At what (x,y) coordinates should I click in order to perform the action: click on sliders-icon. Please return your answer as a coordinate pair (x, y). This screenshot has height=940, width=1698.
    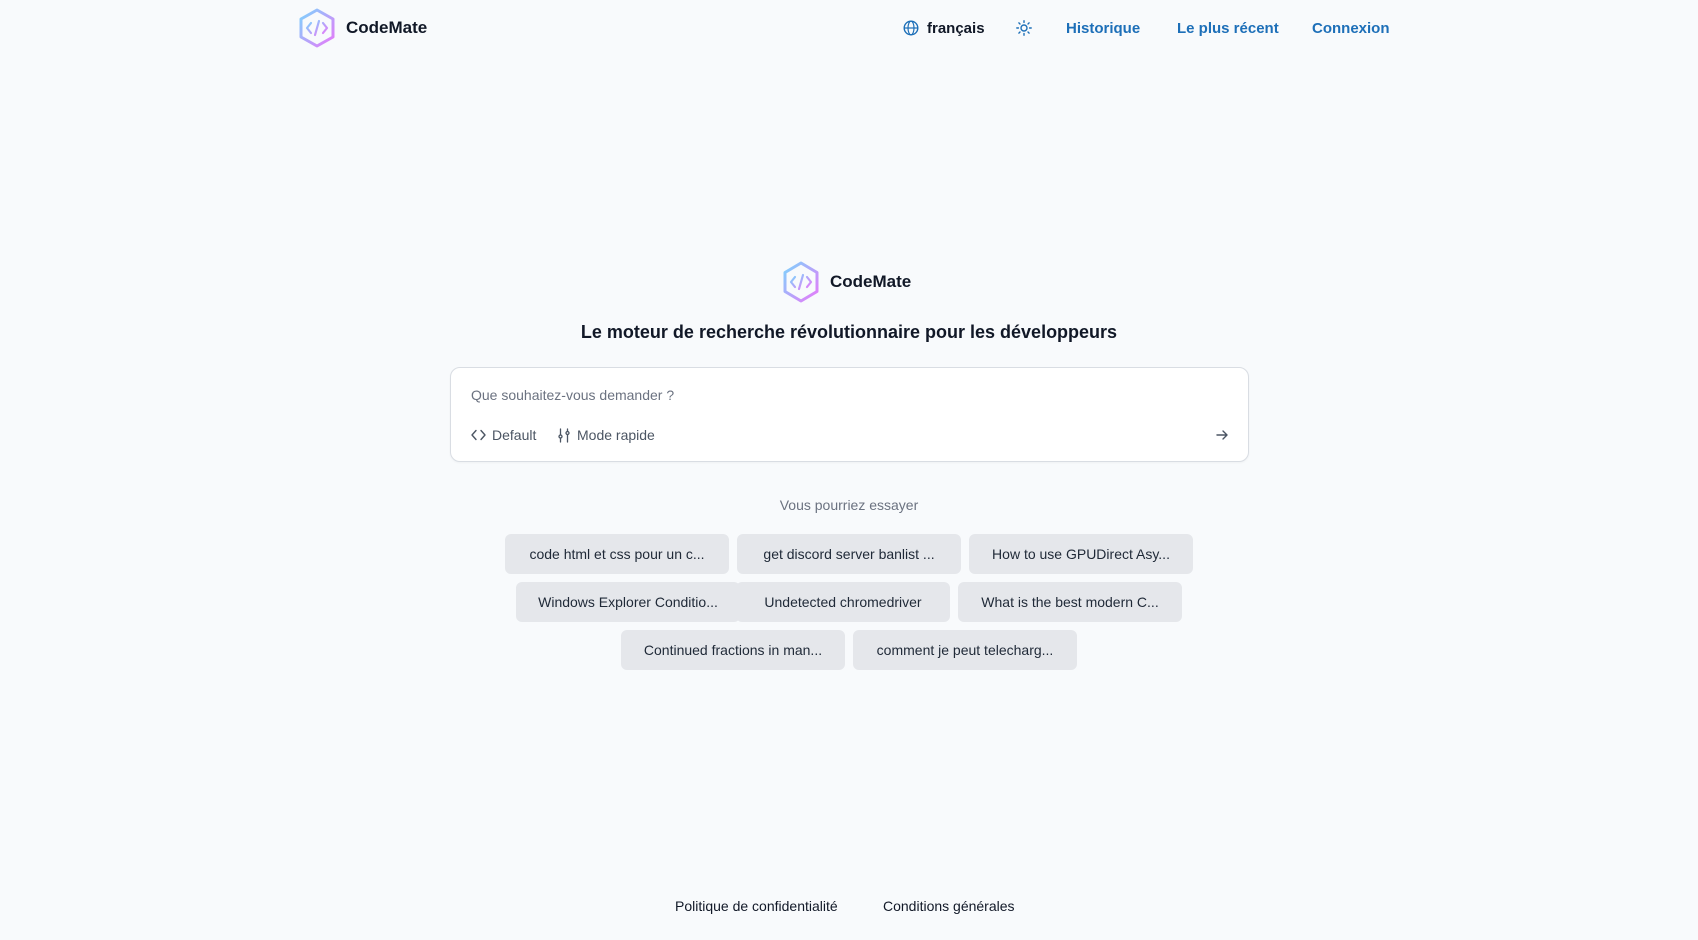
    Looking at the image, I should click on (564, 435).